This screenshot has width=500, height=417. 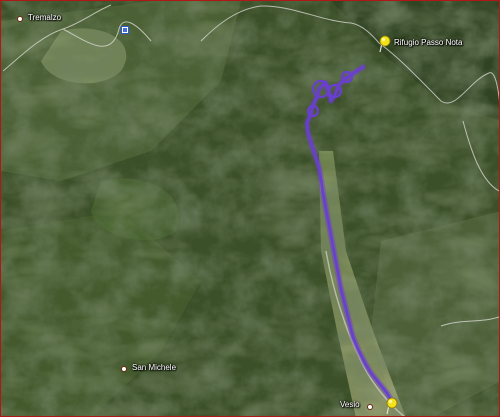 I want to click on place-label-vesio: Vesio, so click(x=350, y=404).